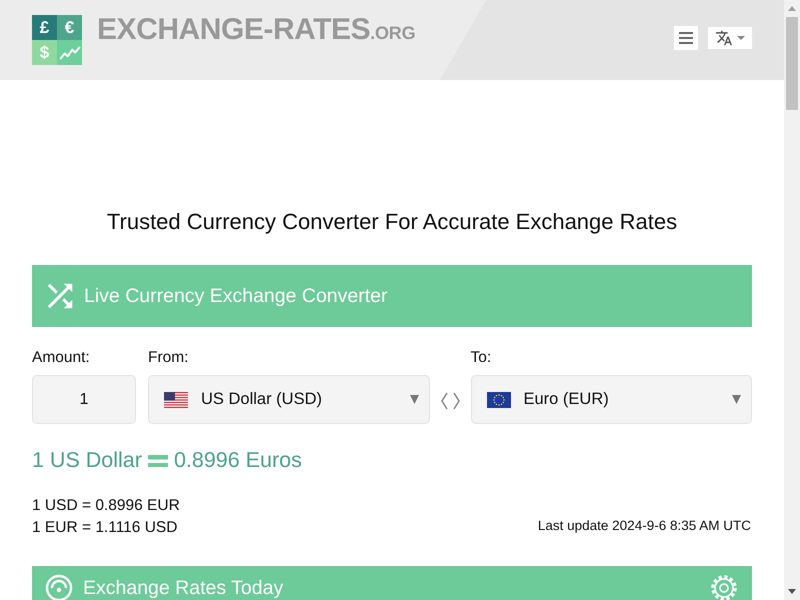 This screenshot has height=600, width=800. I want to click on rate-text: 1 USD = 0.8996 EUR, so click(106, 506).